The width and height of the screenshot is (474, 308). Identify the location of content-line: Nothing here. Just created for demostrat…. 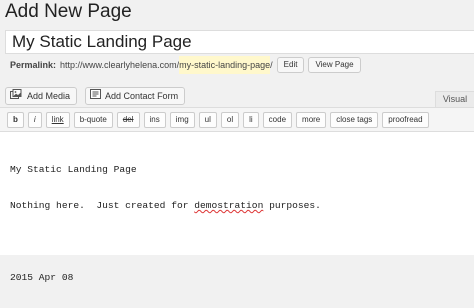
(165, 206).